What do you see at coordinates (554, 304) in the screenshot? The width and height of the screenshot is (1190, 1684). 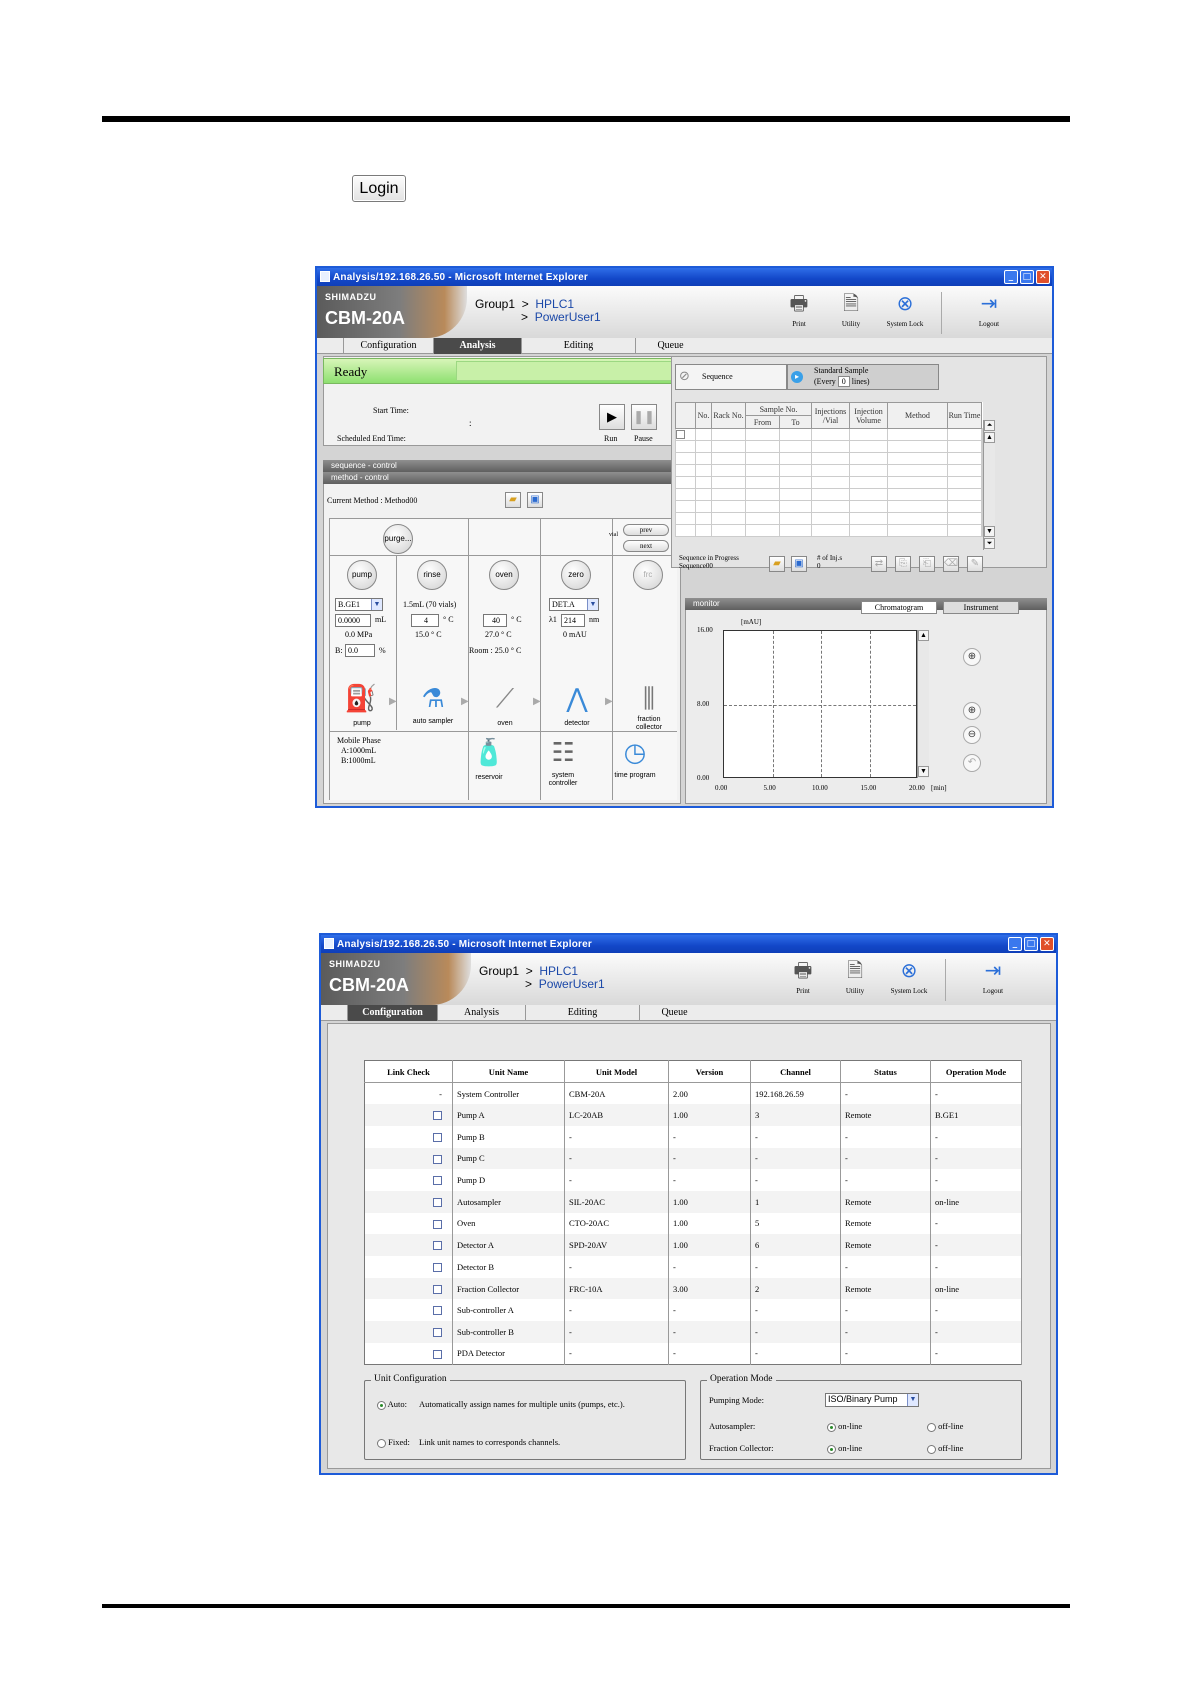 I see `breadcrumb-instrument: HPLC1` at bounding box center [554, 304].